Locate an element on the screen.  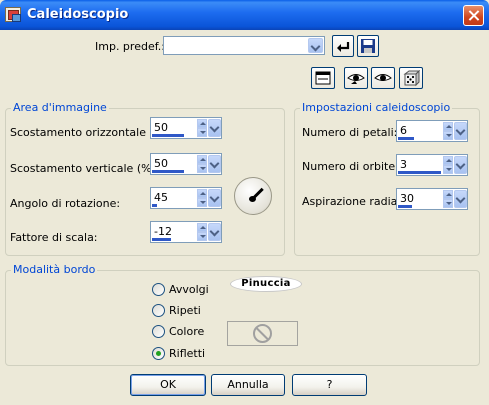
orbits-bar is located at coordinates (419, 172).